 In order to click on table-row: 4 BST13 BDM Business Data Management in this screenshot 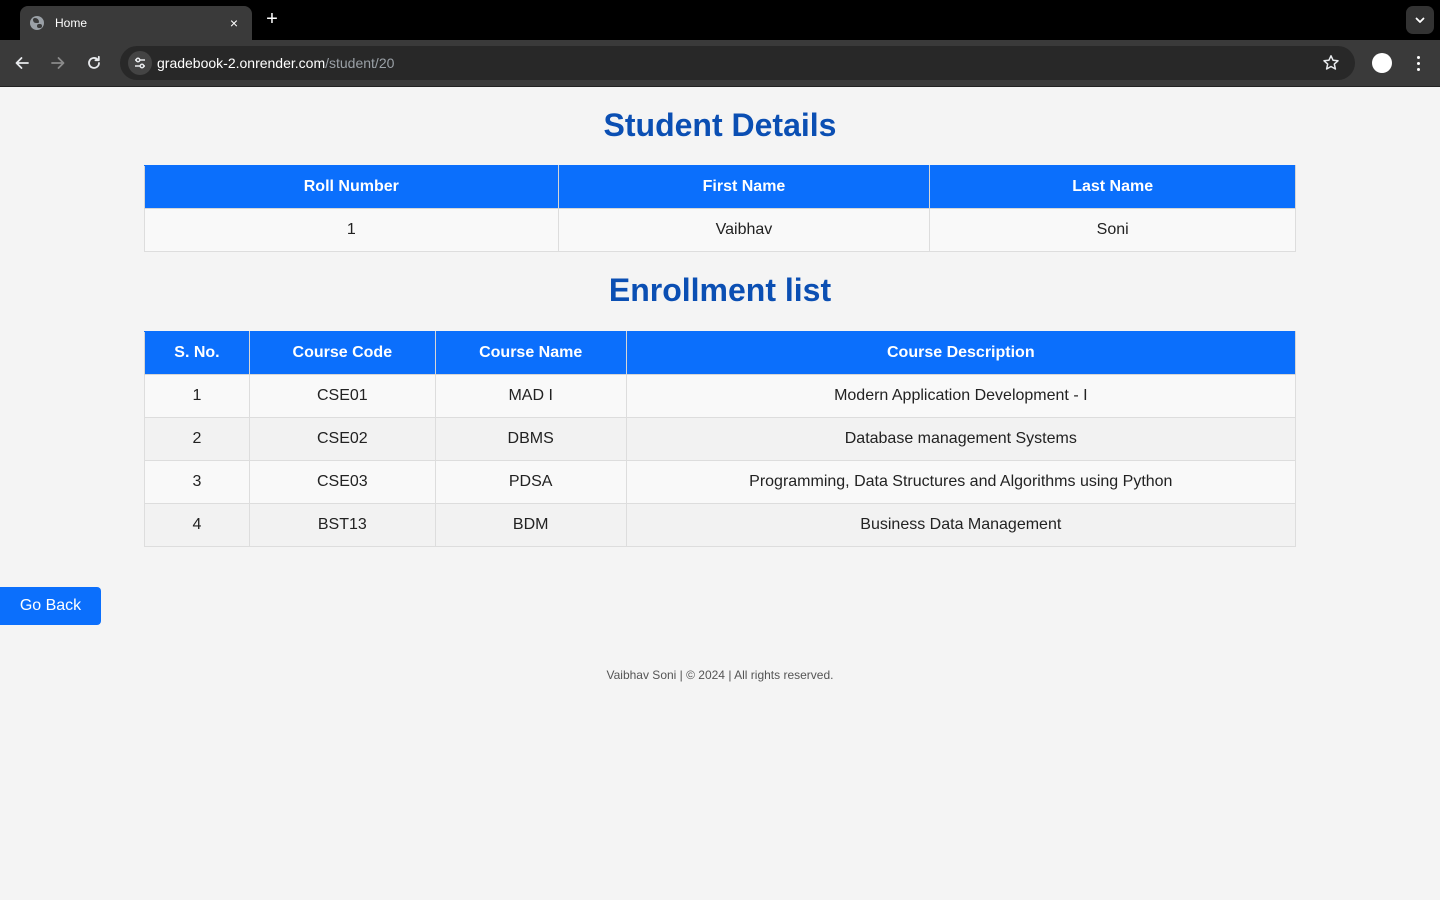, I will do `click(720, 525)`.